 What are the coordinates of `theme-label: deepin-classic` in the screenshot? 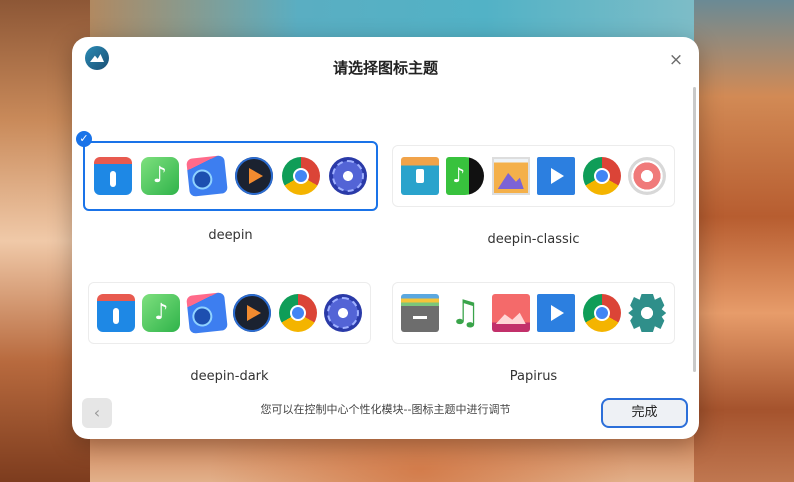 It's located at (533, 239).